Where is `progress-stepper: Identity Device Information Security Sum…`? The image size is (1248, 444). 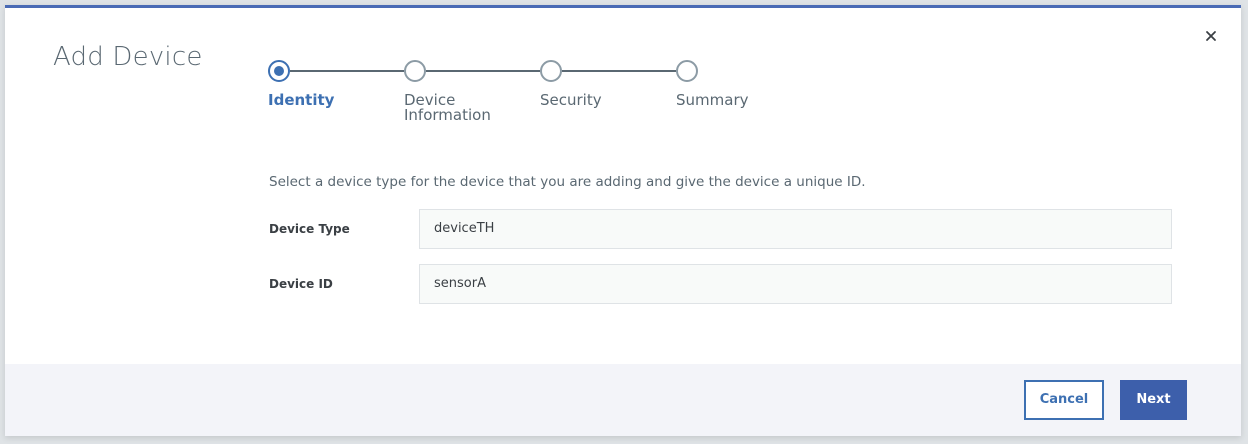
progress-stepper: Identity Device Information Security Sum… is located at coordinates (518, 100).